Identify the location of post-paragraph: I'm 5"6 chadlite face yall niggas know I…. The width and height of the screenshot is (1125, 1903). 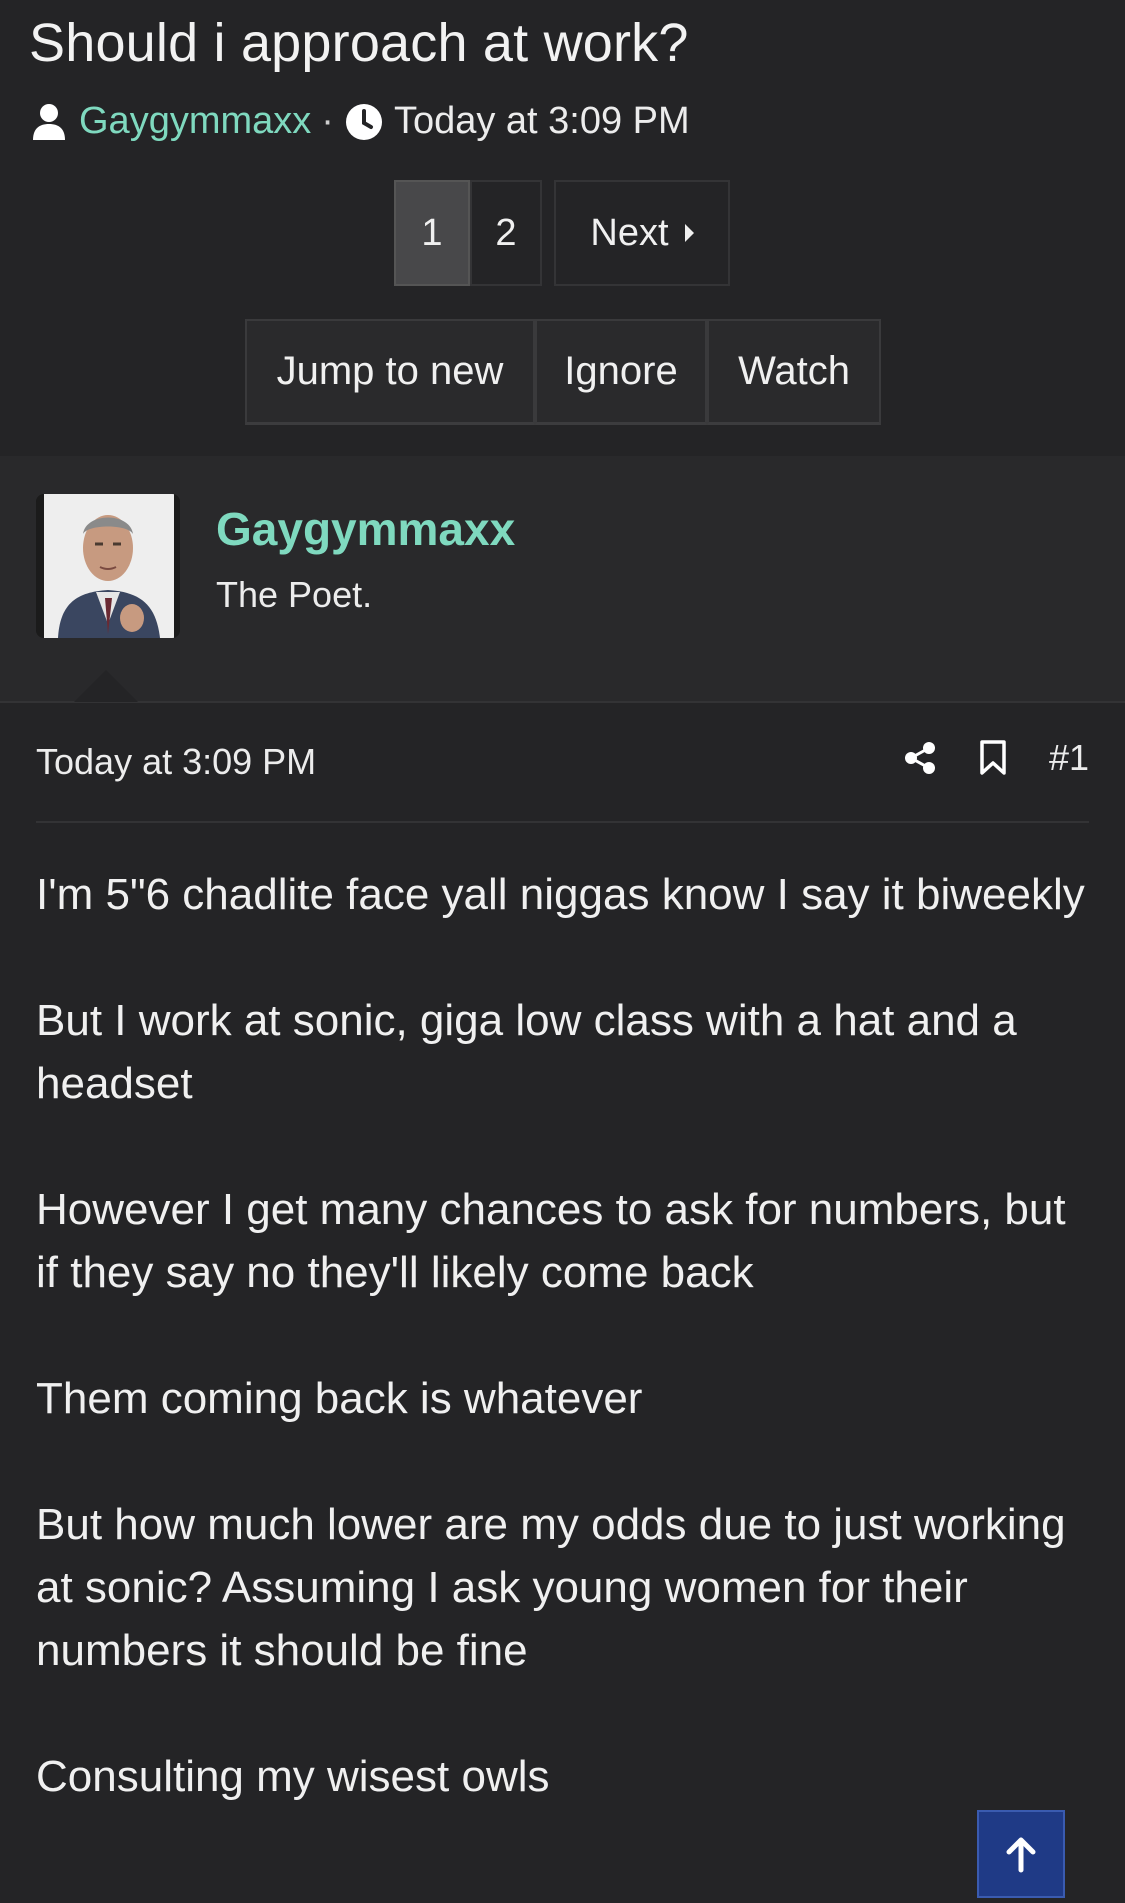
(560, 894).